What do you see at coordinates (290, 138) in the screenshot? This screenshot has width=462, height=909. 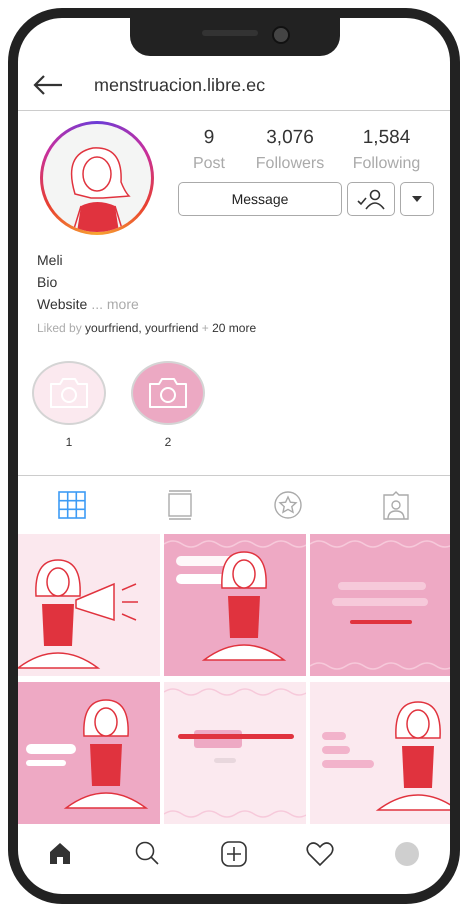 I see `stat-count: 3,076` at bounding box center [290, 138].